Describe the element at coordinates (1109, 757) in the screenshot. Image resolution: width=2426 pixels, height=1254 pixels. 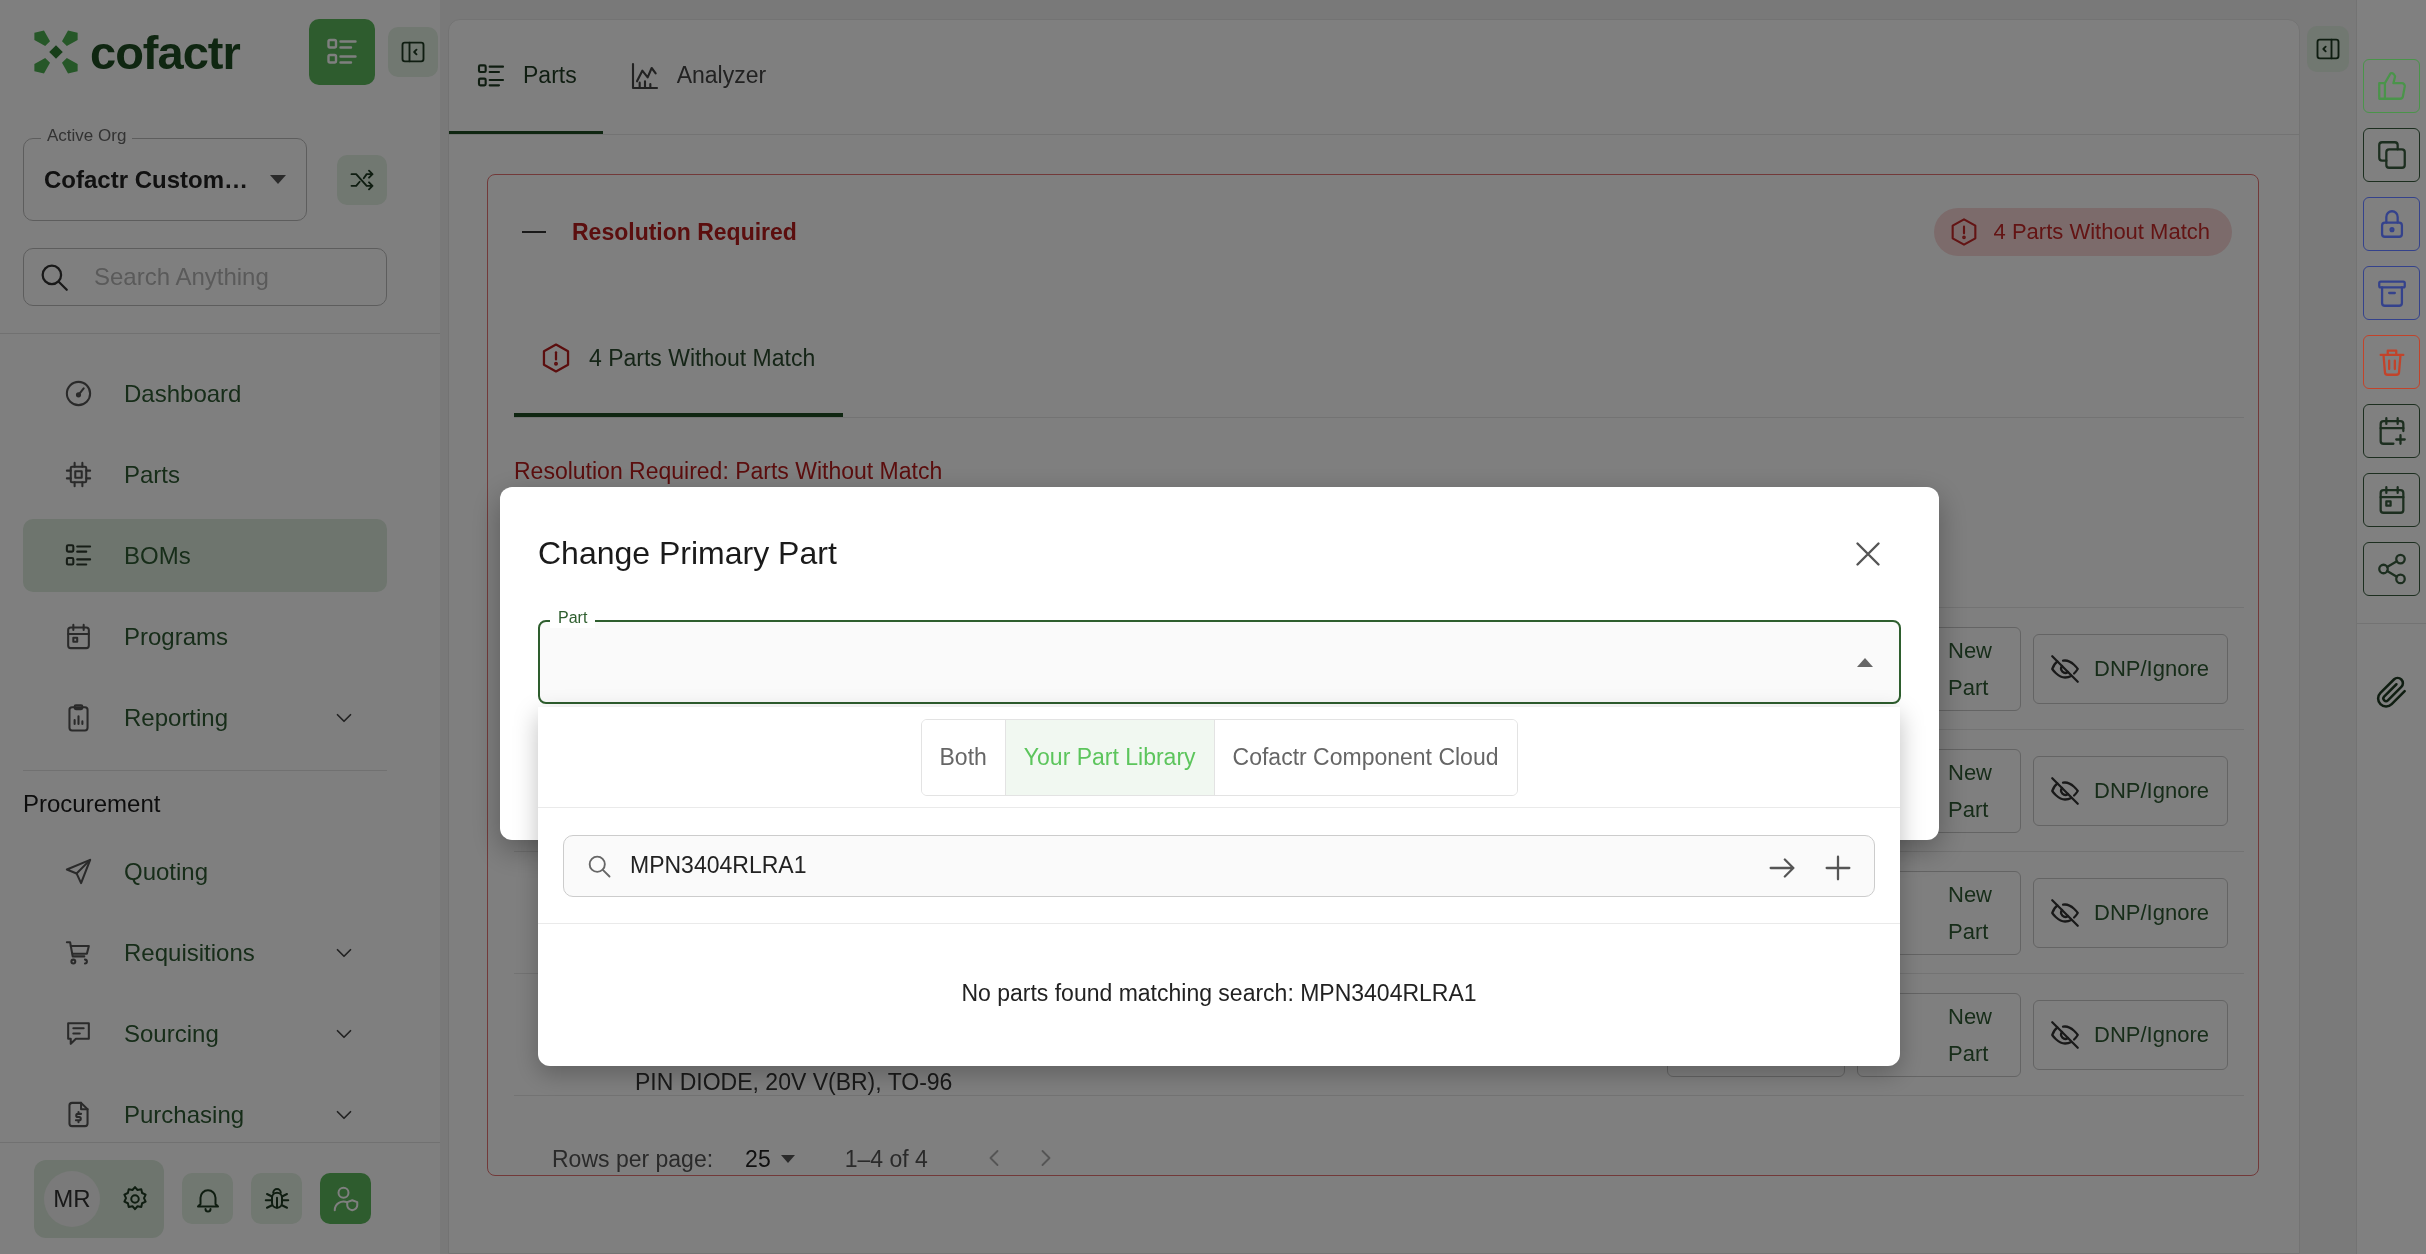
I see `toggle-option: Your Part Library` at that location.